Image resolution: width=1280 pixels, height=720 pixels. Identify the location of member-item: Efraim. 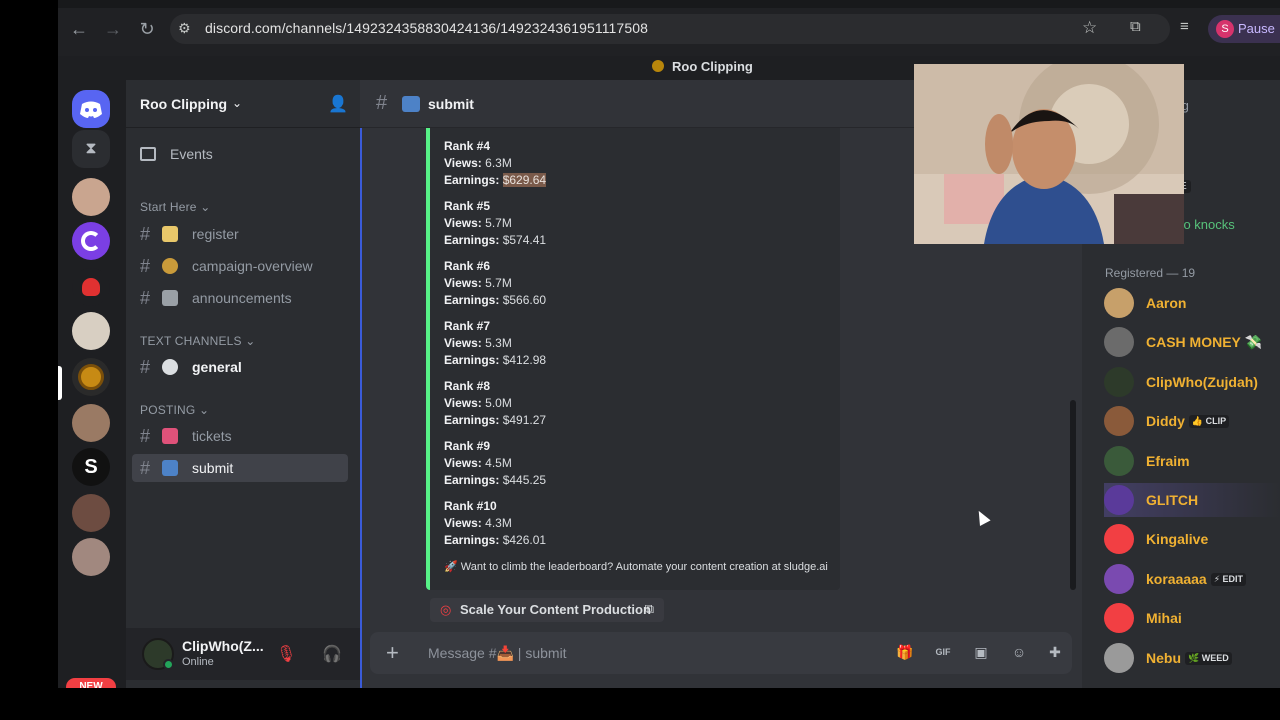
(1192, 461).